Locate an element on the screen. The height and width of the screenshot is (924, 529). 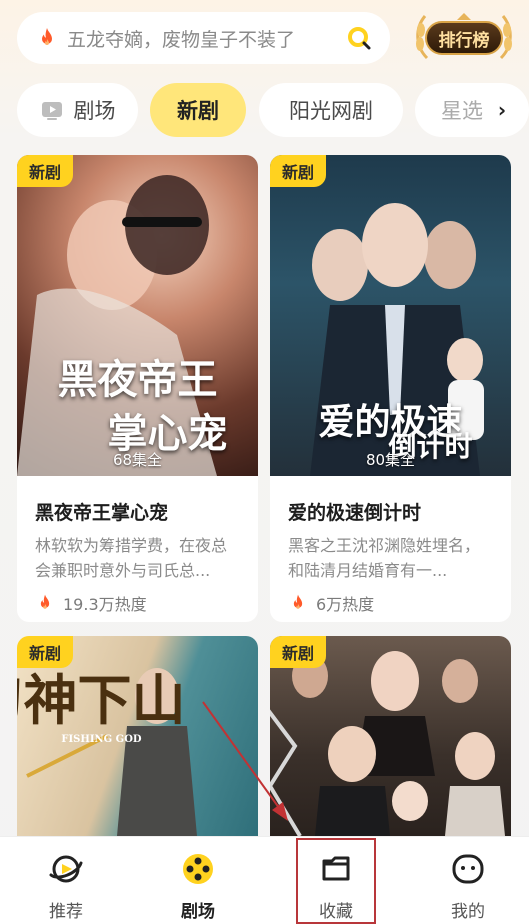
tab-label: 星选 is located at coordinates (462, 111).